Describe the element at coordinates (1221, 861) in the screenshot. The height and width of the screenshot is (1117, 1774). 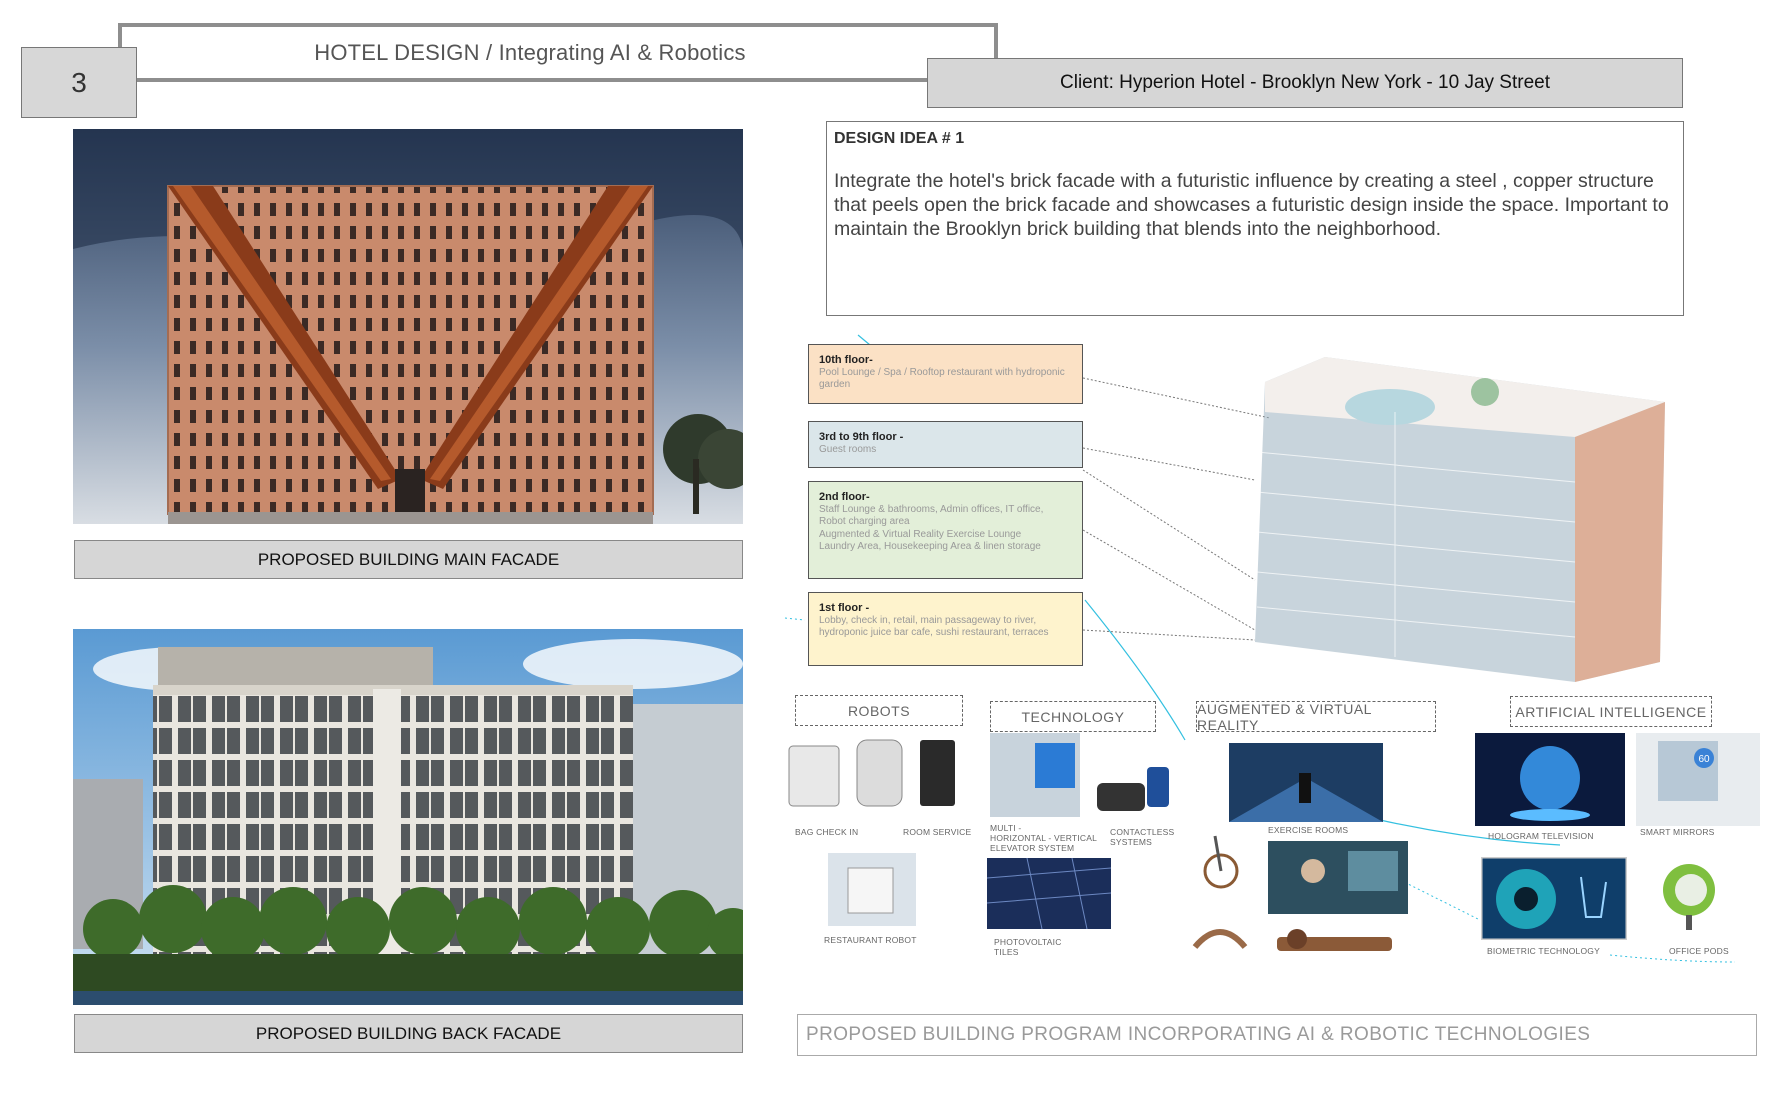
I see `exercise-bike-image` at that location.